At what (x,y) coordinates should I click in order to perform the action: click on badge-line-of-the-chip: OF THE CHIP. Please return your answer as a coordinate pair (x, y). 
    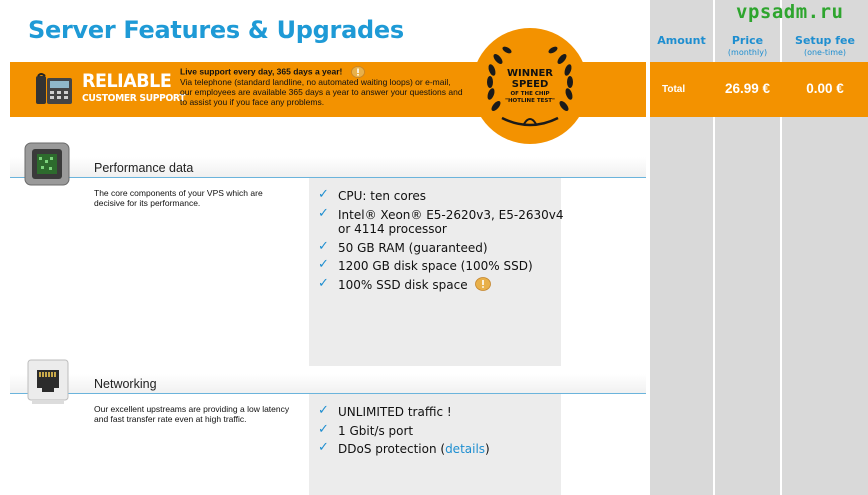
    Looking at the image, I should click on (530, 94).